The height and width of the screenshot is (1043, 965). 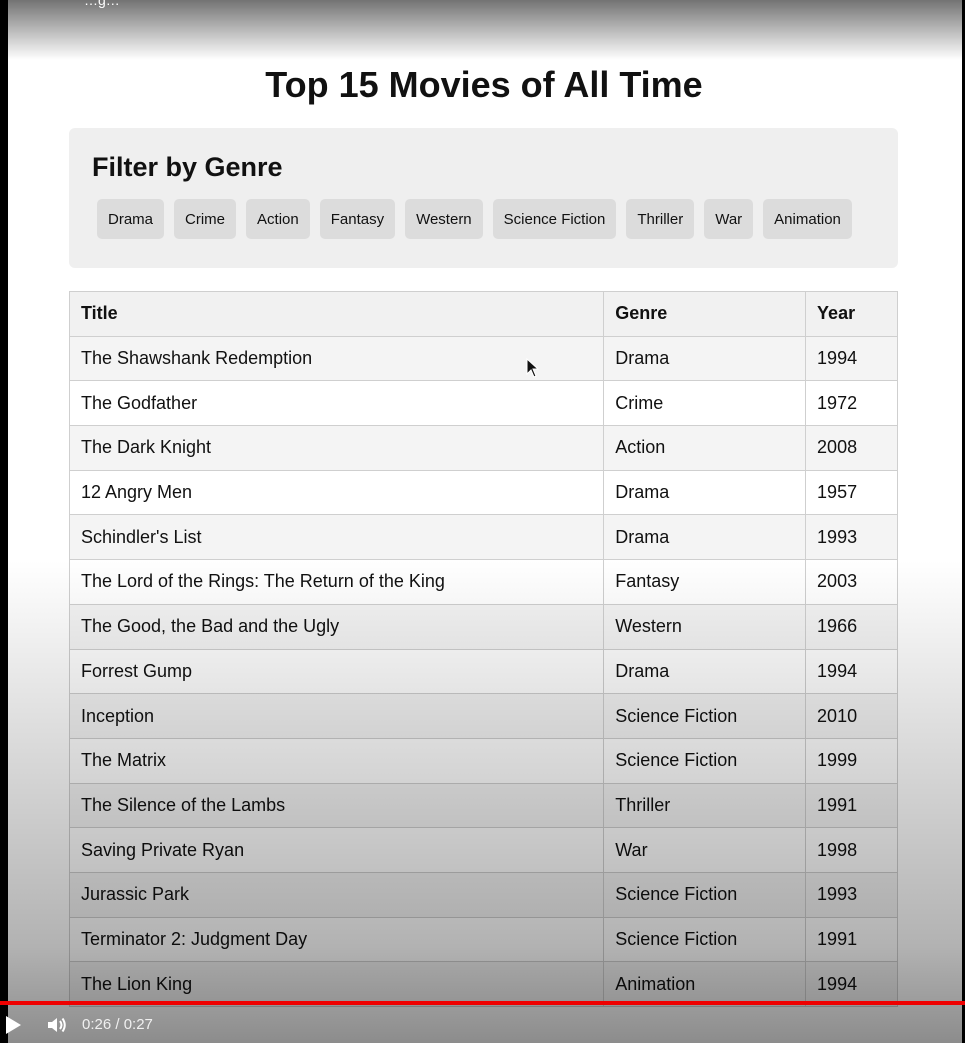 I want to click on cell-title: The Silence of the Lambs, so click(x=336, y=805).